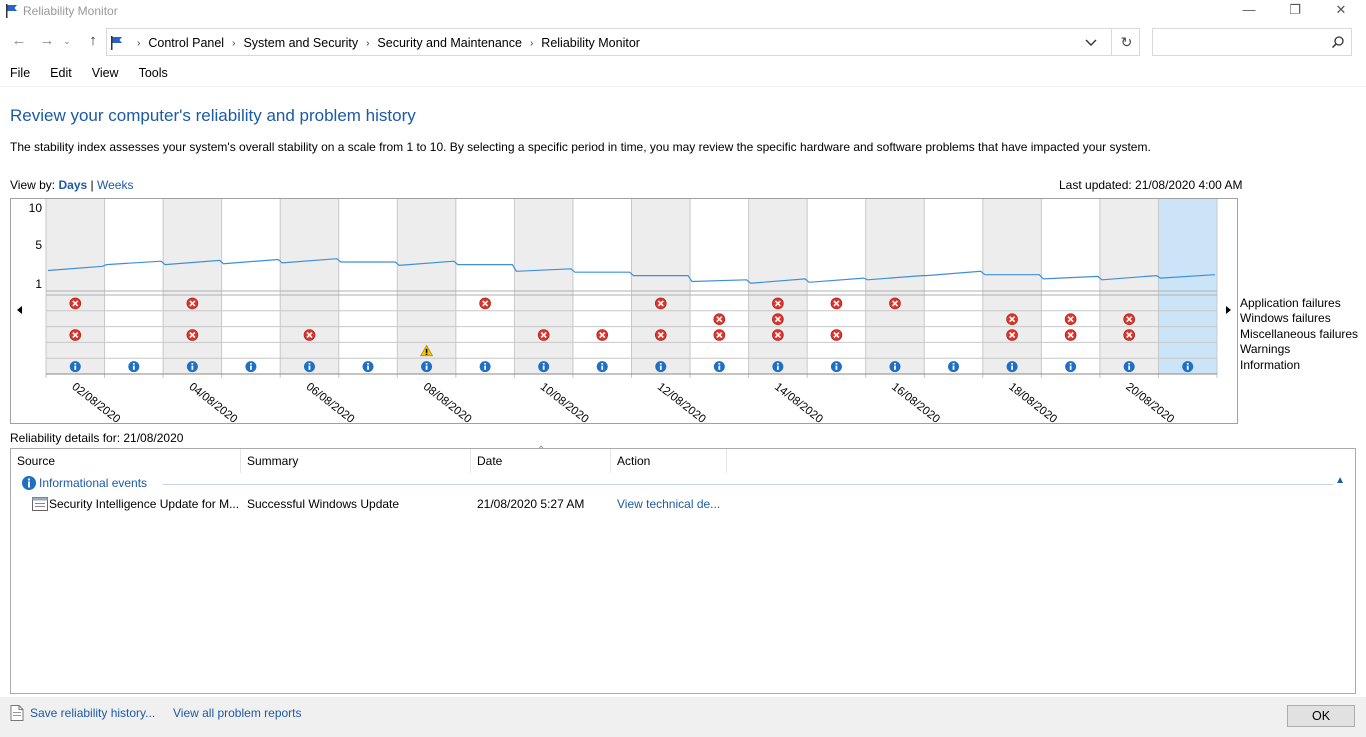 This screenshot has height=737, width=1366. What do you see at coordinates (669, 461) in the screenshot?
I see `column-header-action: Action` at bounding box center [669, 461].